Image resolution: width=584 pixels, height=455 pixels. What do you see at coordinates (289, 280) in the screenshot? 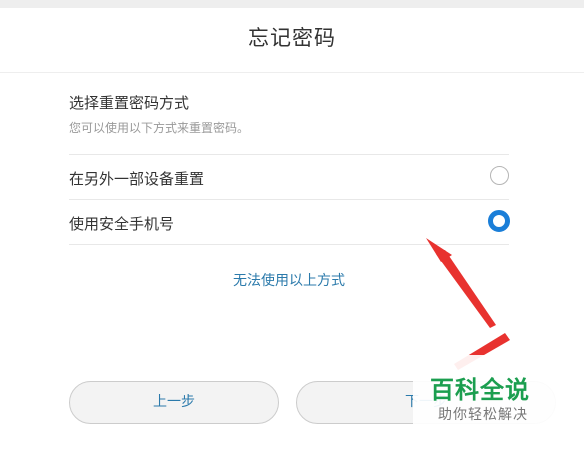
I see `alternate-method-link: 无法使用以上方式` at bounding box center [289, 280].